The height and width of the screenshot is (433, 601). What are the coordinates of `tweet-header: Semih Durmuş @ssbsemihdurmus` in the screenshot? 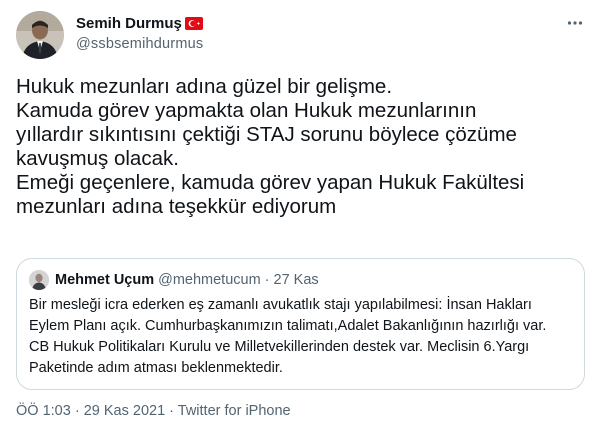 It's located at (300, 35).